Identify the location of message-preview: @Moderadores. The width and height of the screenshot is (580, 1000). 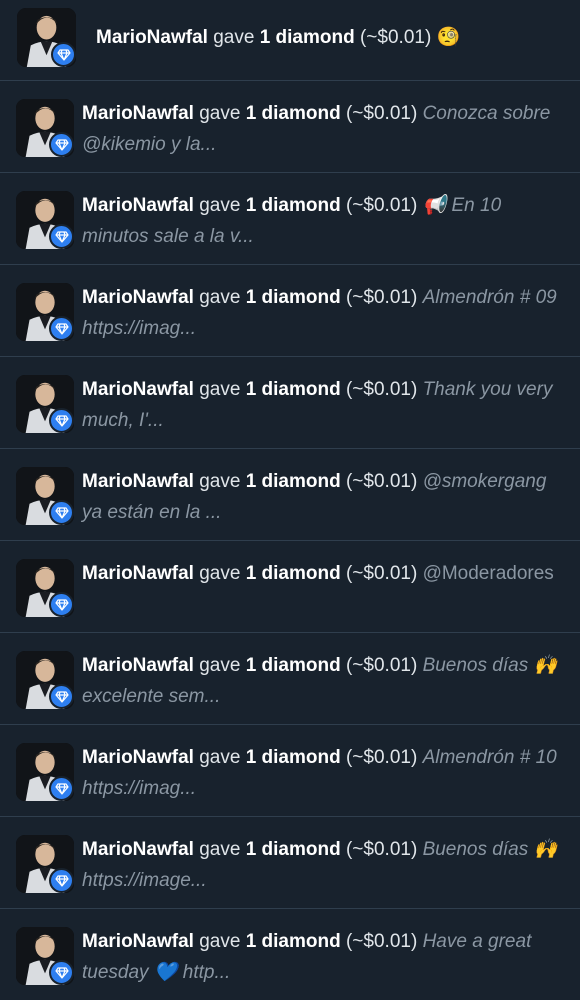
(488, 573).